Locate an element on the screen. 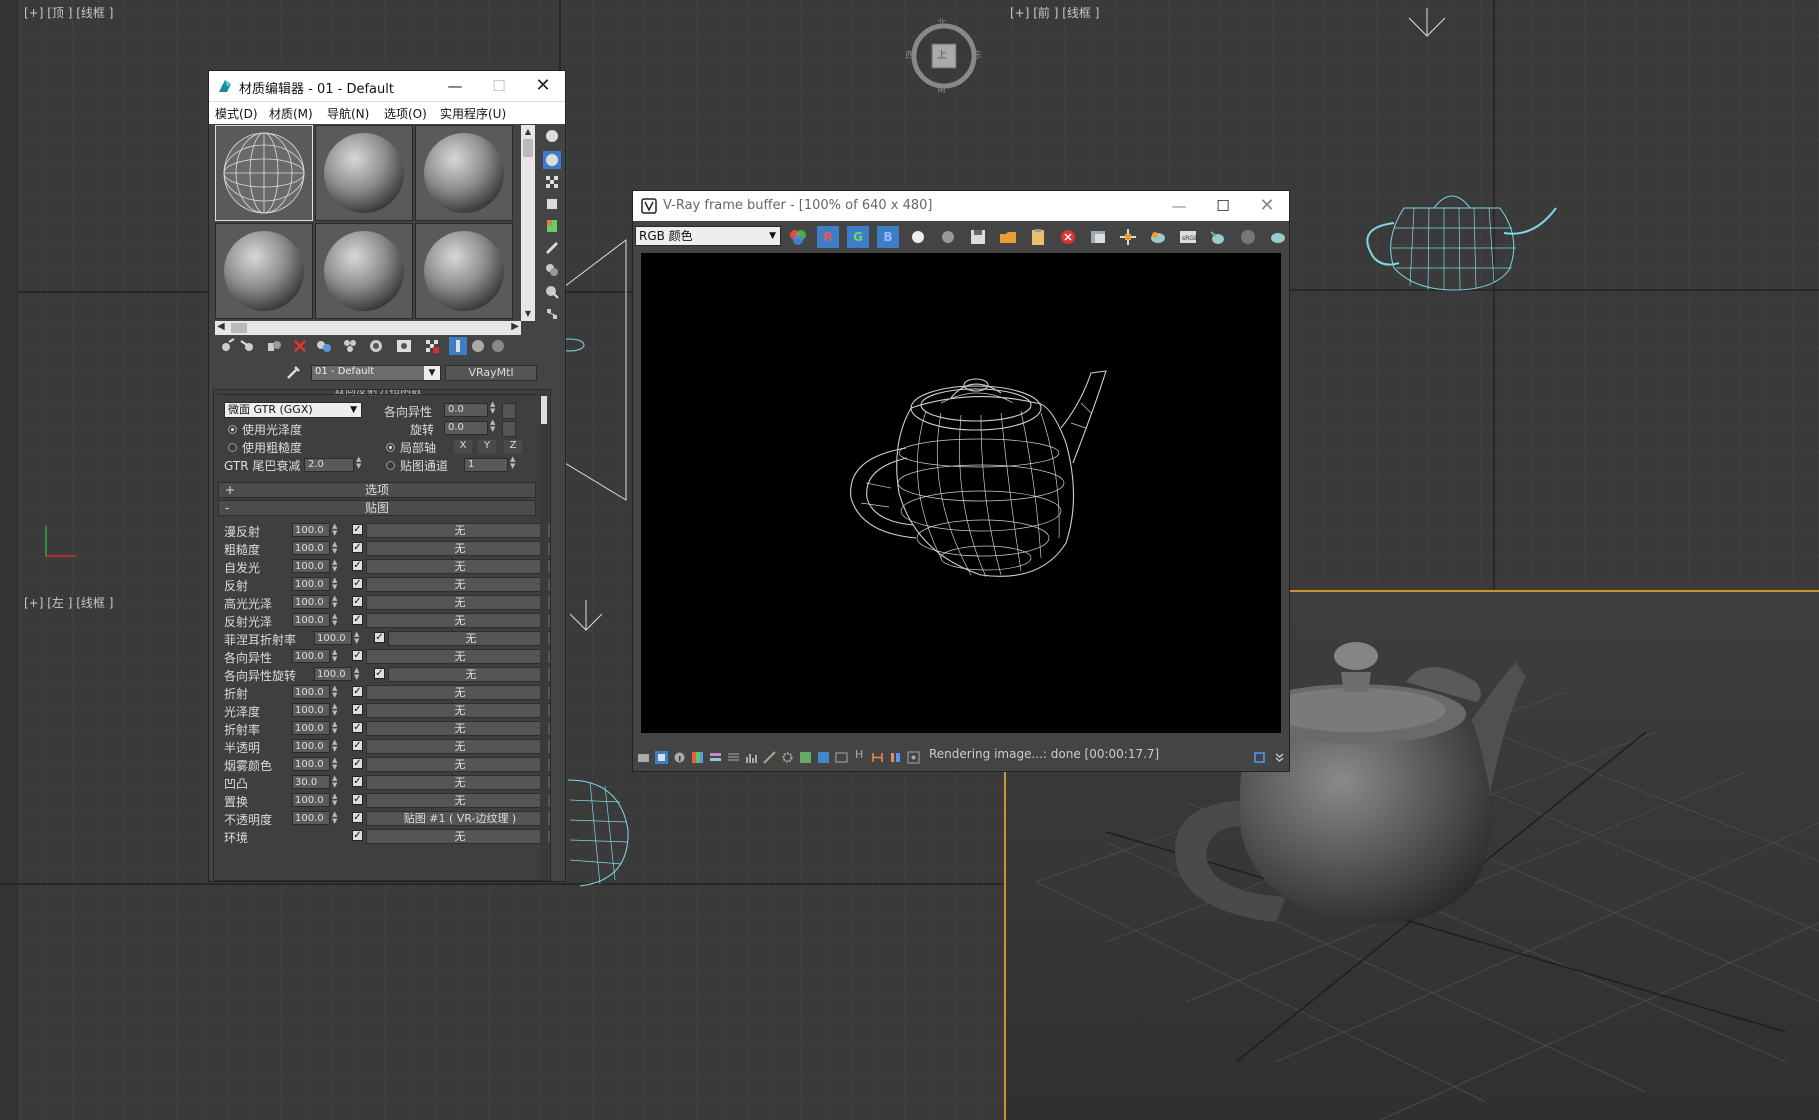 This screenshot has width=1819, height=1120. stamp-icon is located at coordinates (895, 757).